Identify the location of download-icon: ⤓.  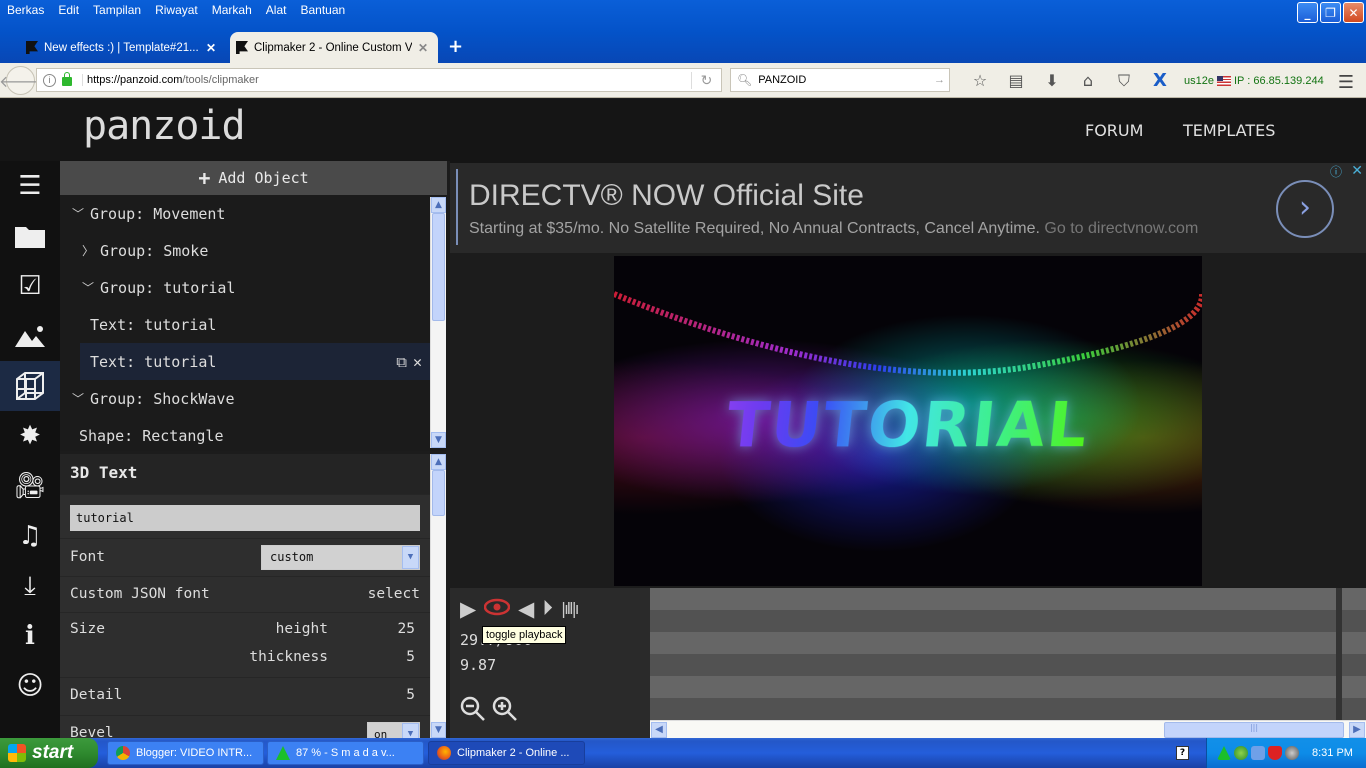
(30, 586).